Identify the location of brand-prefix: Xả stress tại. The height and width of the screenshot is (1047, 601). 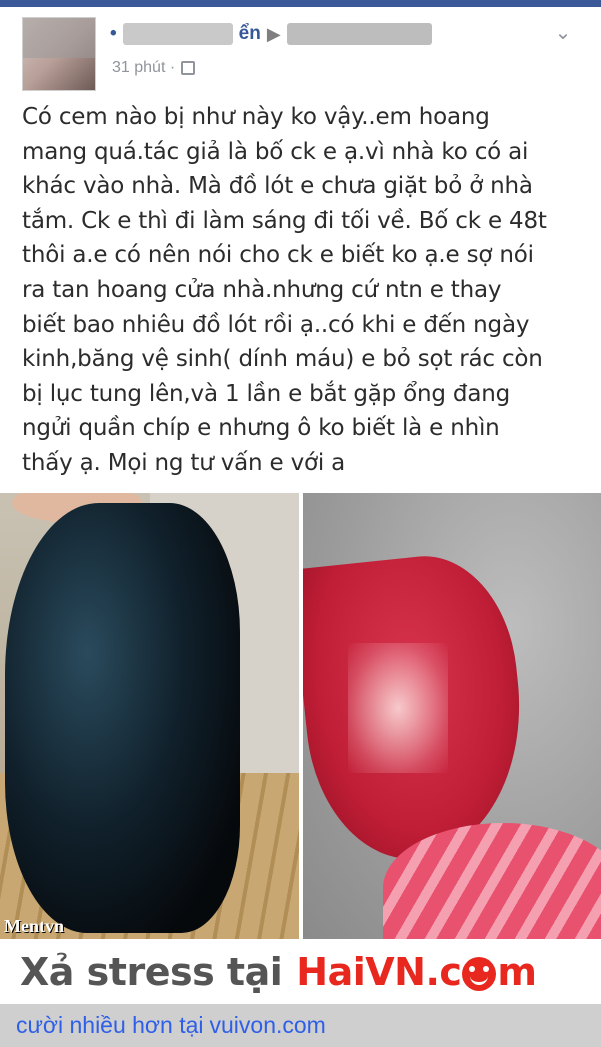
(151, 971).